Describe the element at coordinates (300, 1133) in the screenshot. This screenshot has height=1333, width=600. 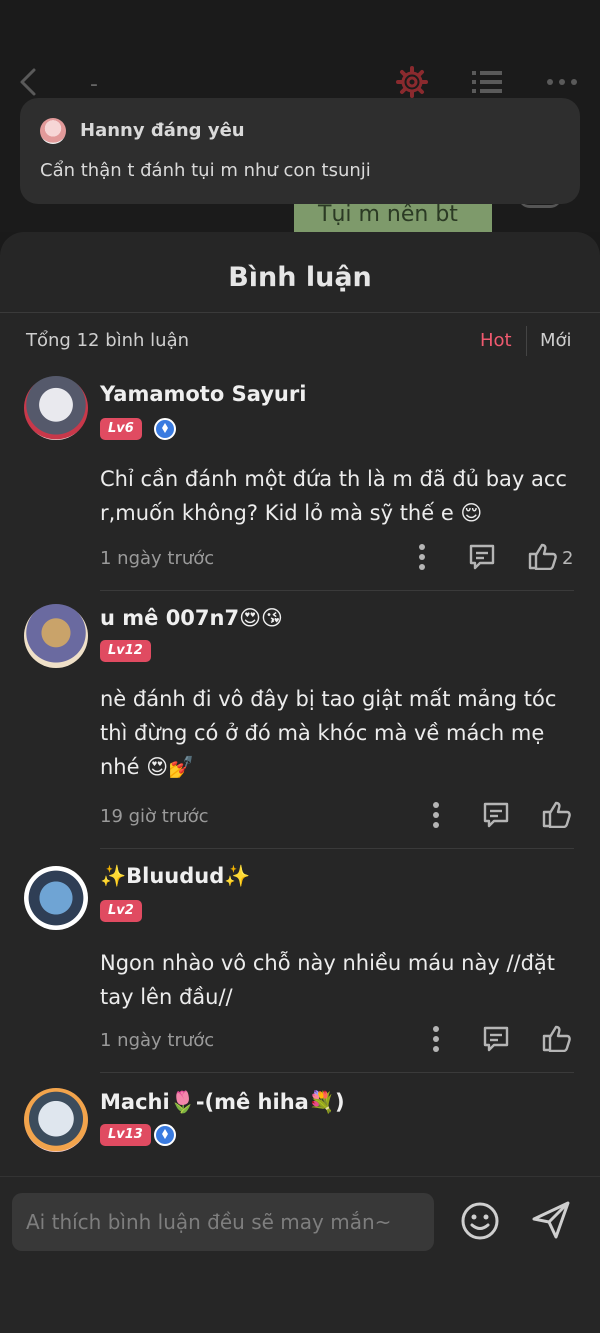
I see `comment-item: Machi🌷-(mê hiha💐) Lv13` at that location.